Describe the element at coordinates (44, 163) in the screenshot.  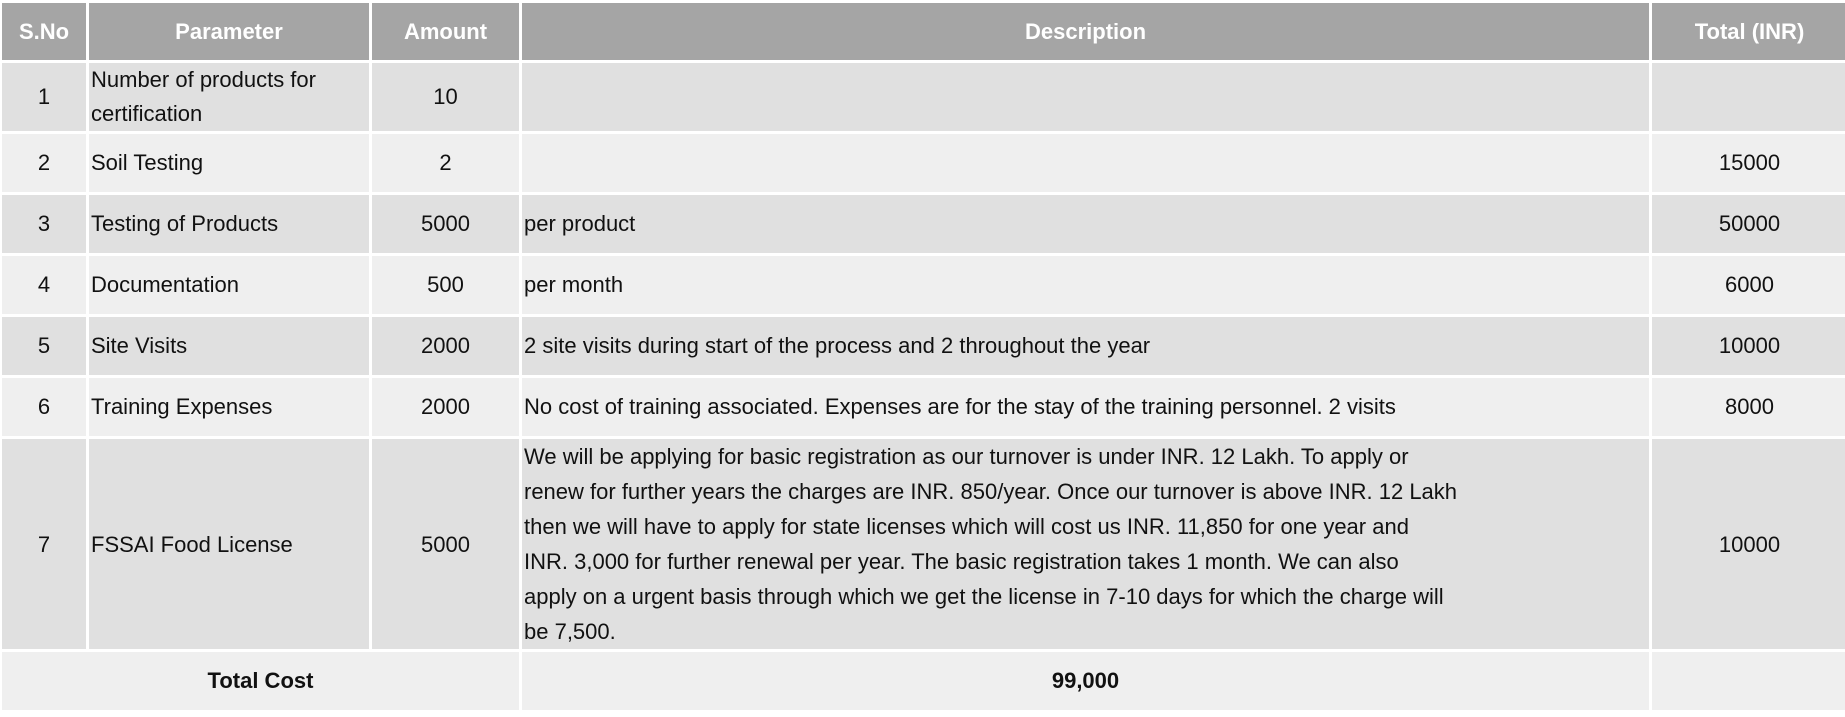
I see `cell-sno: 2` at that location.